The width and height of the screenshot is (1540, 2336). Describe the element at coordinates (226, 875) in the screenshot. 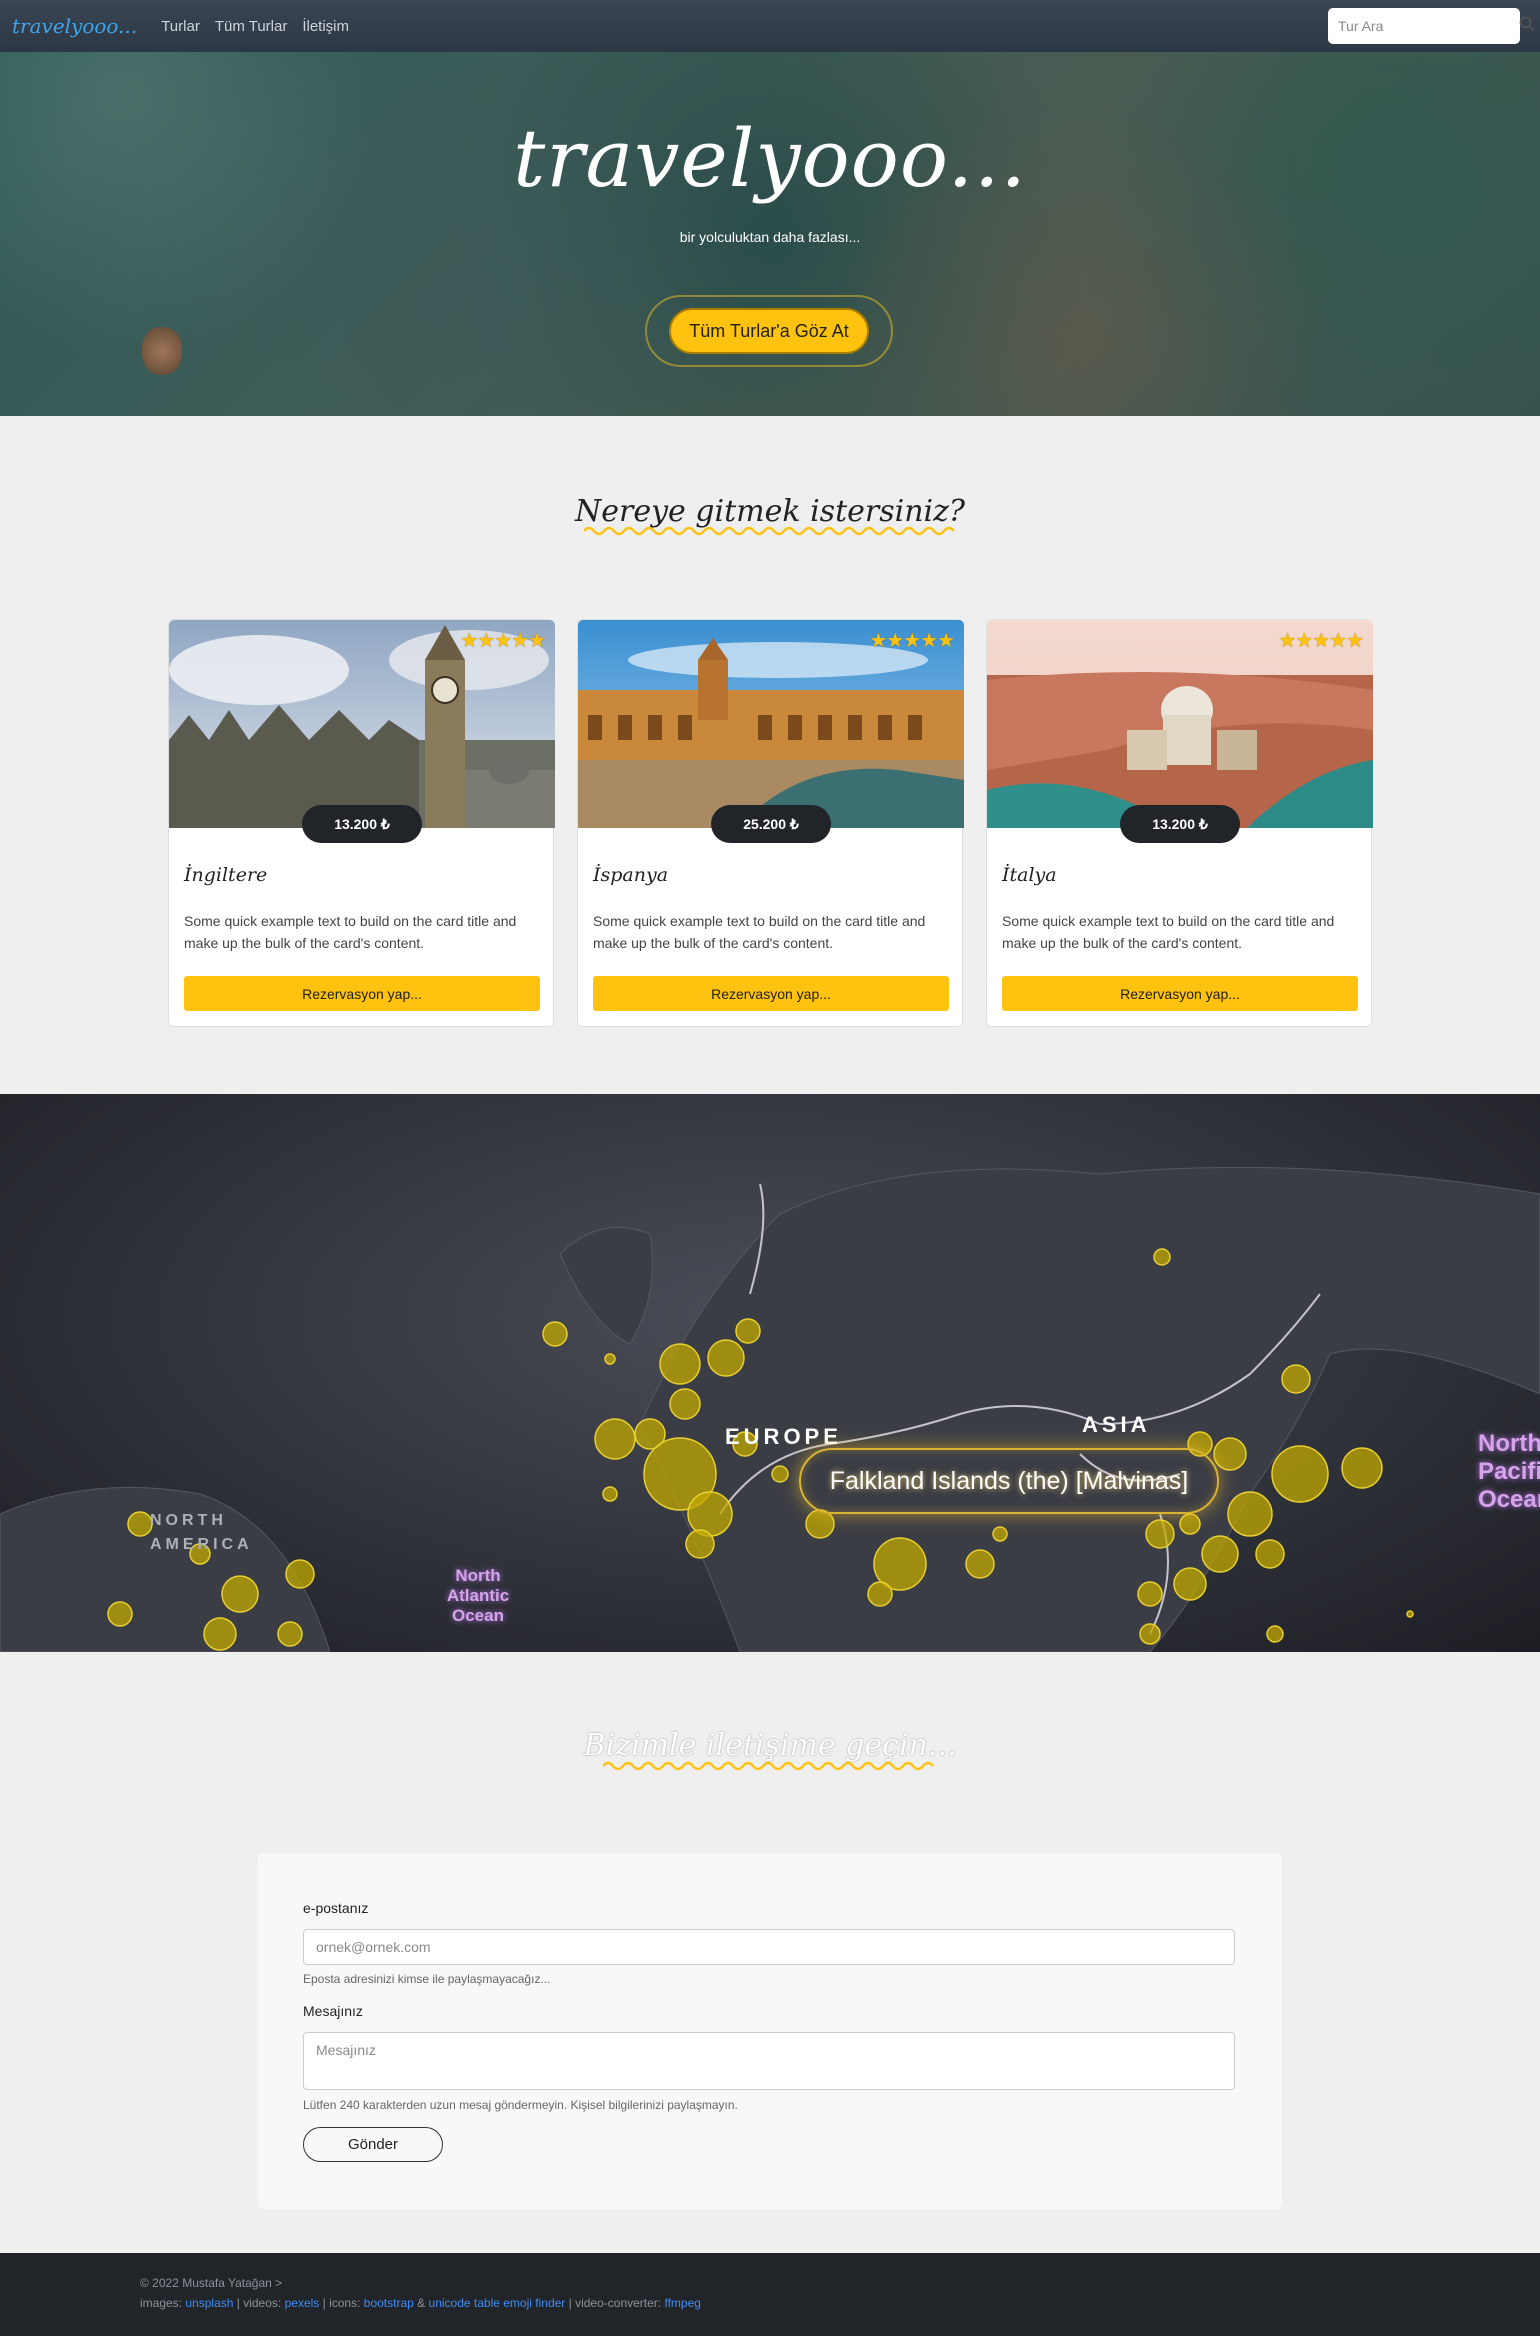

I see `card-title: İngiltere` at that location.